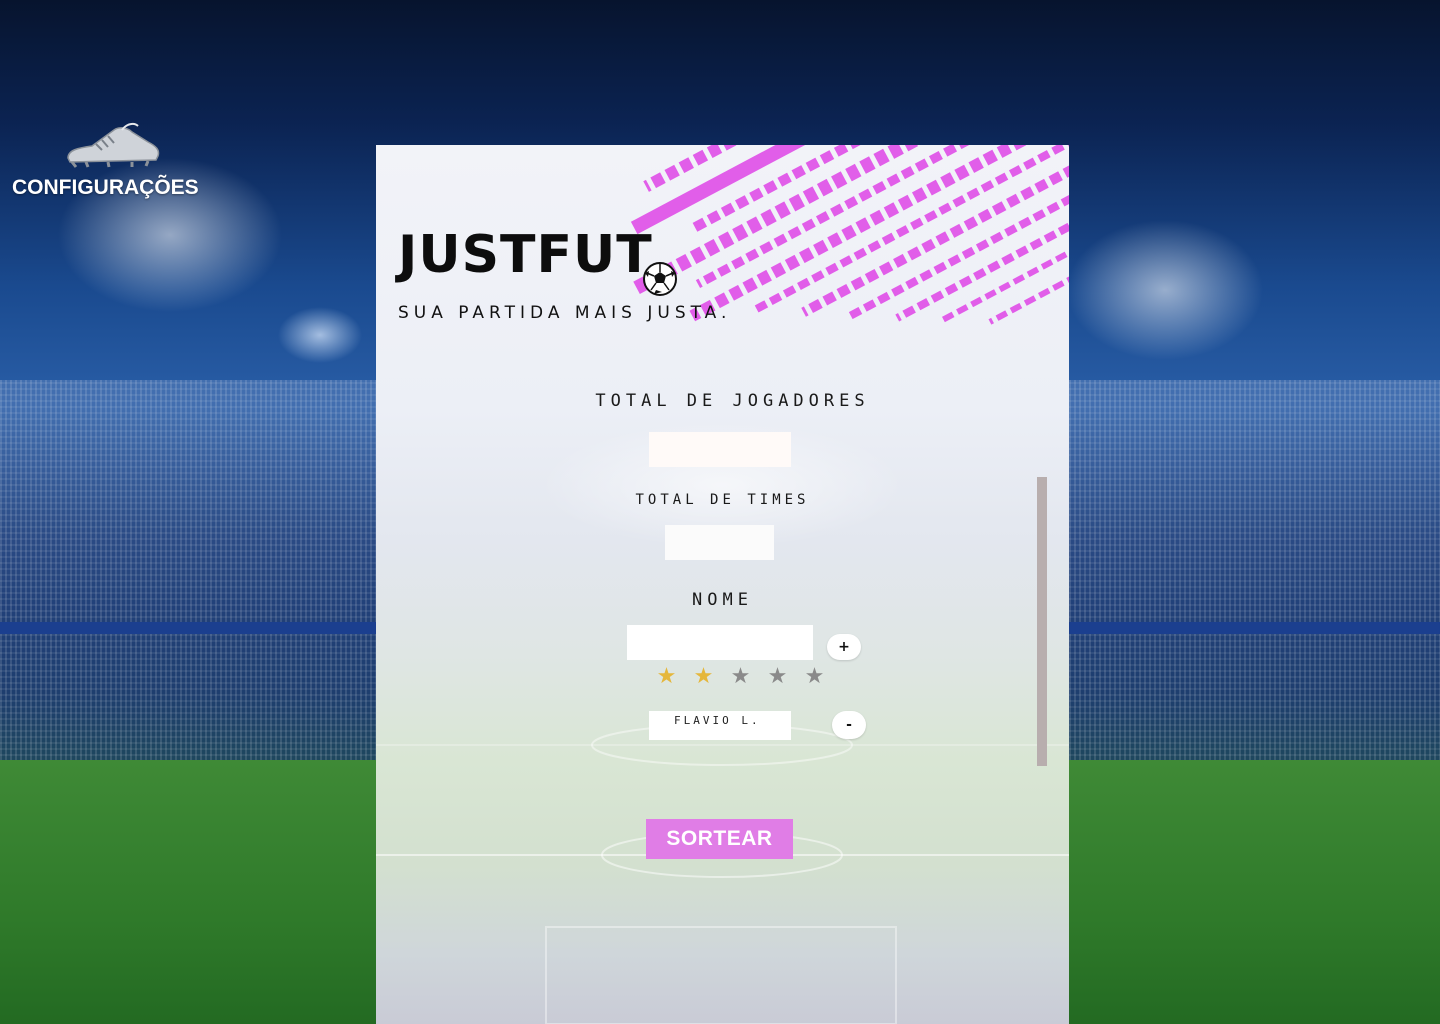 This screenshot has width=1440, height=1024. I want to click on star-rating: ★ ★ ★ ★ ★, so click(740, 676).